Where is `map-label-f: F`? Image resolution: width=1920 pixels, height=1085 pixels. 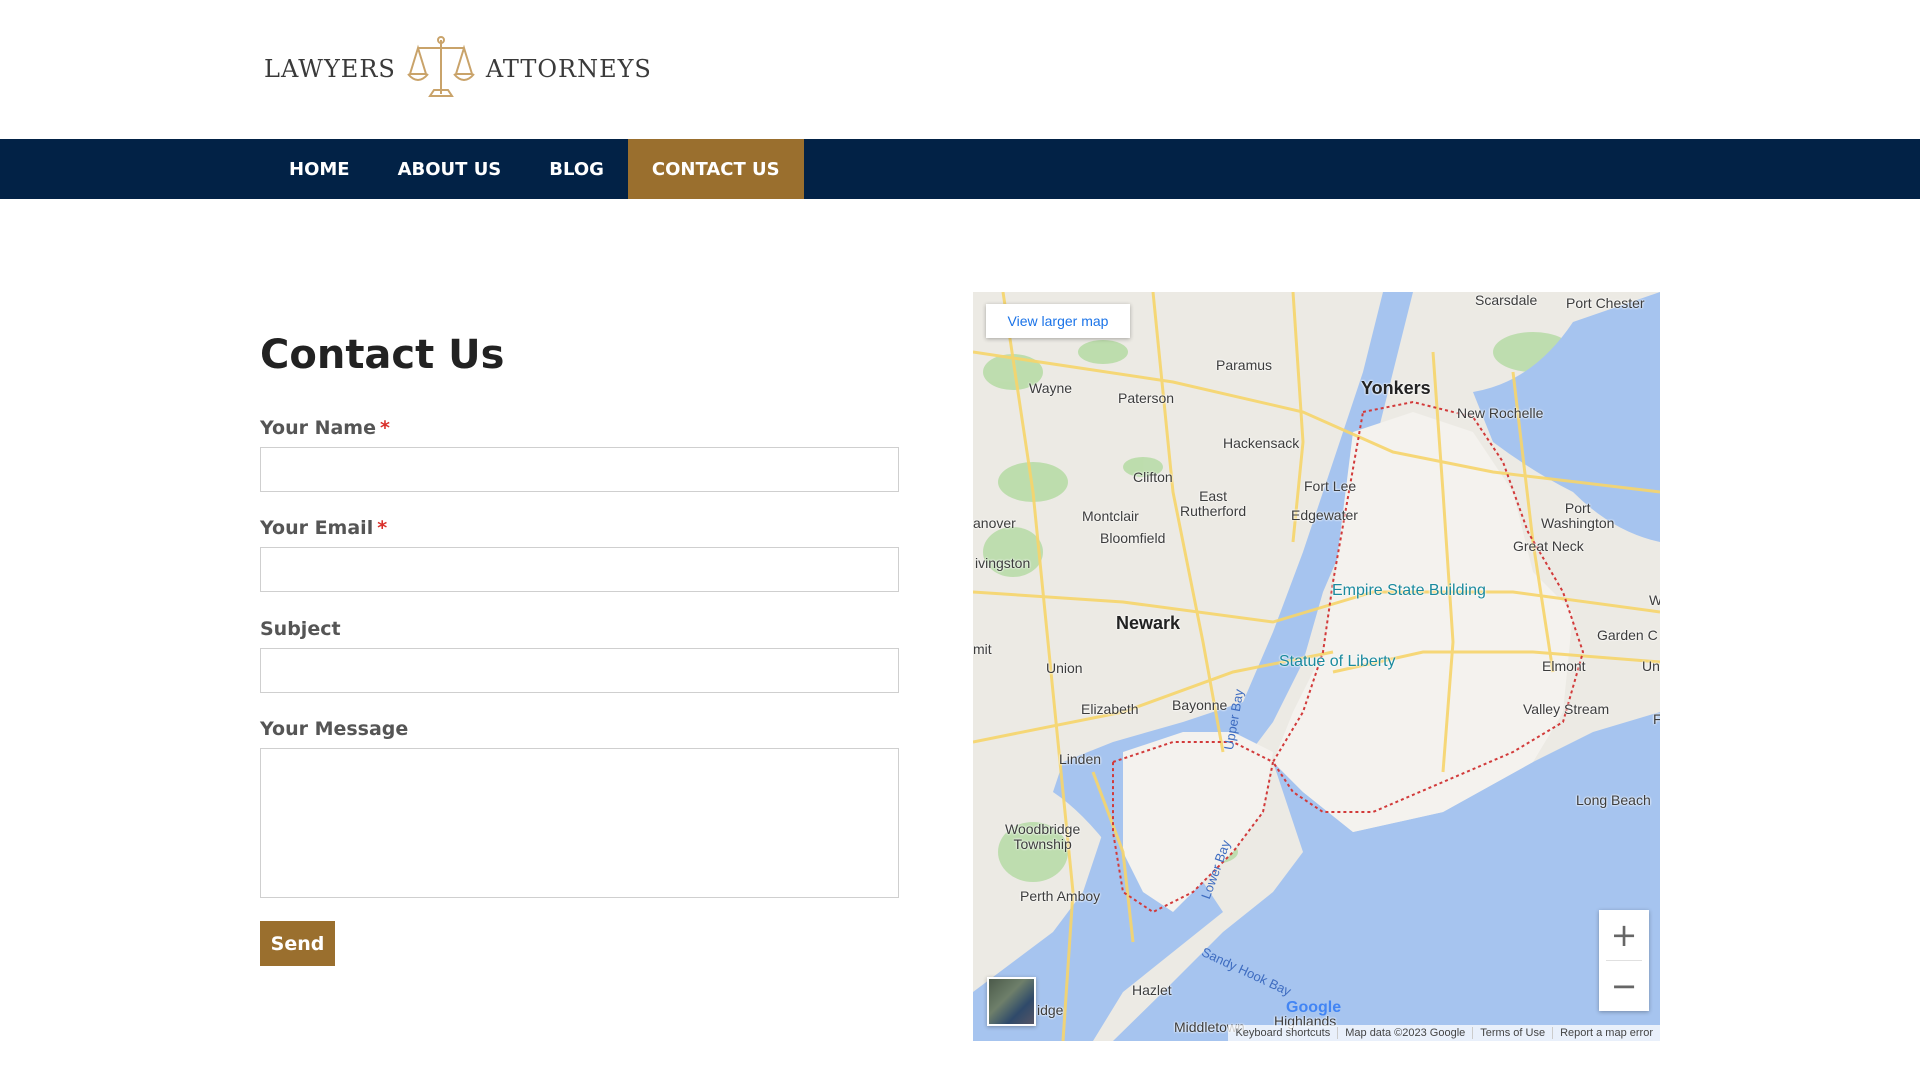 map-label-f: F is located at coordinates (1656, 719).